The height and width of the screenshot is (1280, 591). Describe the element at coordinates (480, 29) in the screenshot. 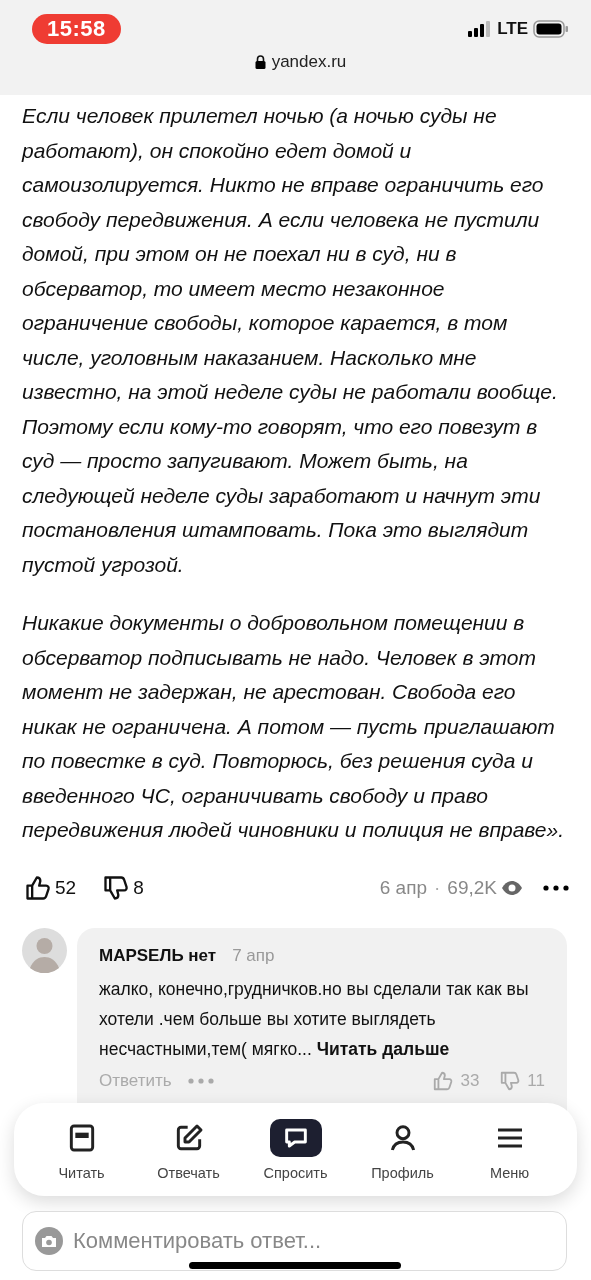

I see `signal-icon` at that location.